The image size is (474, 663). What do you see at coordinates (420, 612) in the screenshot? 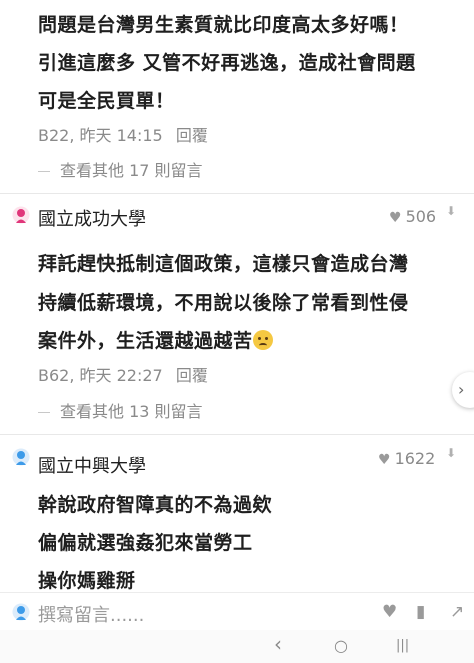
I see `bookmark-icon: ▮` at bounding box center [420, 612].